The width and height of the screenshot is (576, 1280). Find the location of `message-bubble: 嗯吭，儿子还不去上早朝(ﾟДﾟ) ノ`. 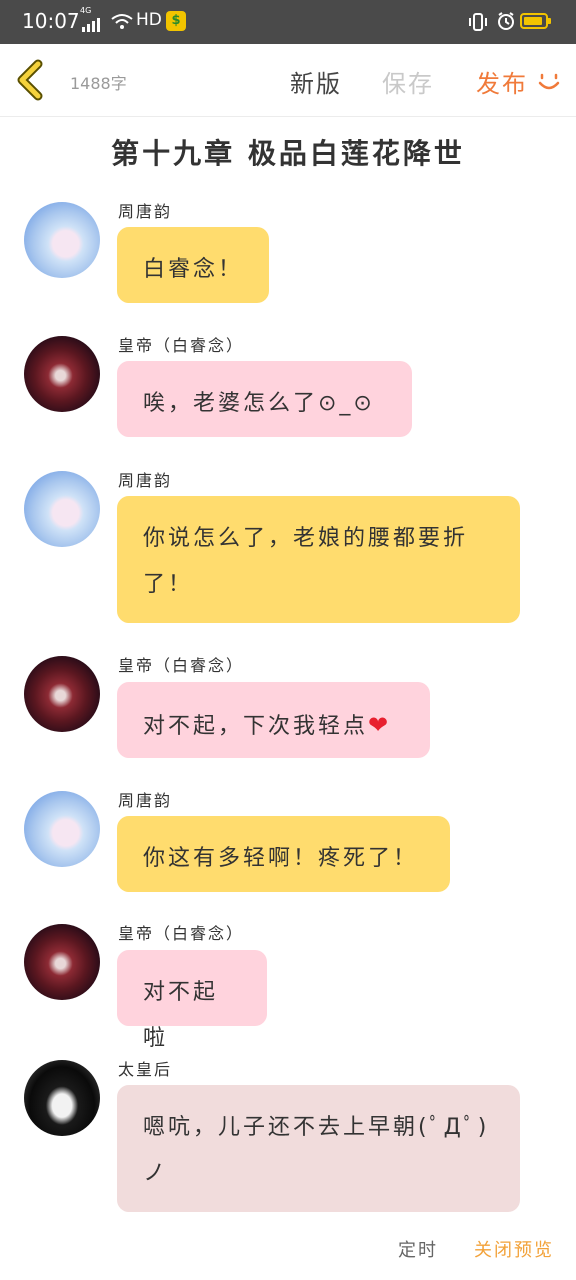

message-bubble: 嗯吭，儿子还不去上早朝(ﾟДﾟ) ノ is located at coordinates (318, 1148).